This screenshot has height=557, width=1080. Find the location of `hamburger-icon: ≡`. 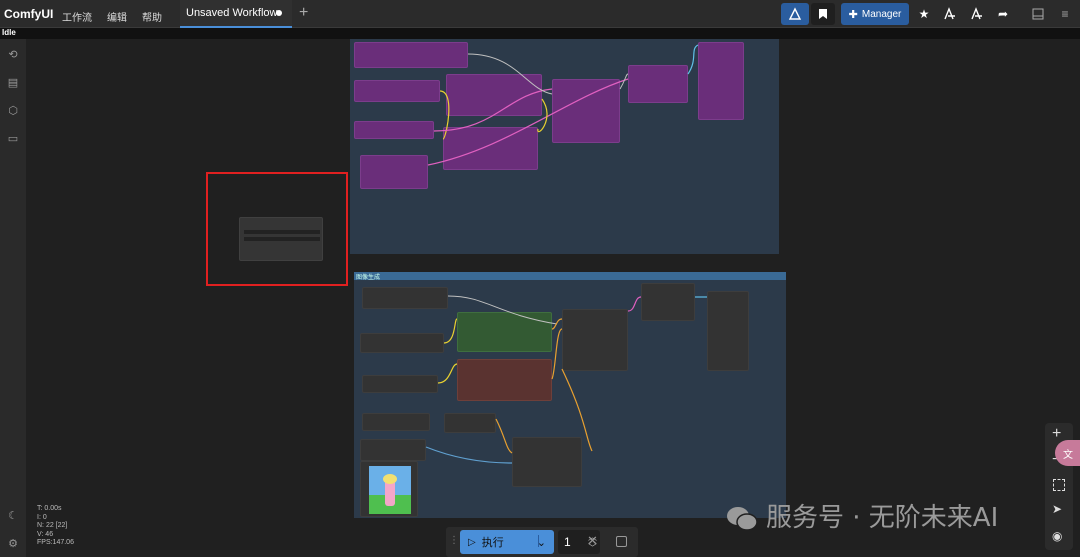

hamburger-icon: ≡ is located at coordinates (1065, 14).